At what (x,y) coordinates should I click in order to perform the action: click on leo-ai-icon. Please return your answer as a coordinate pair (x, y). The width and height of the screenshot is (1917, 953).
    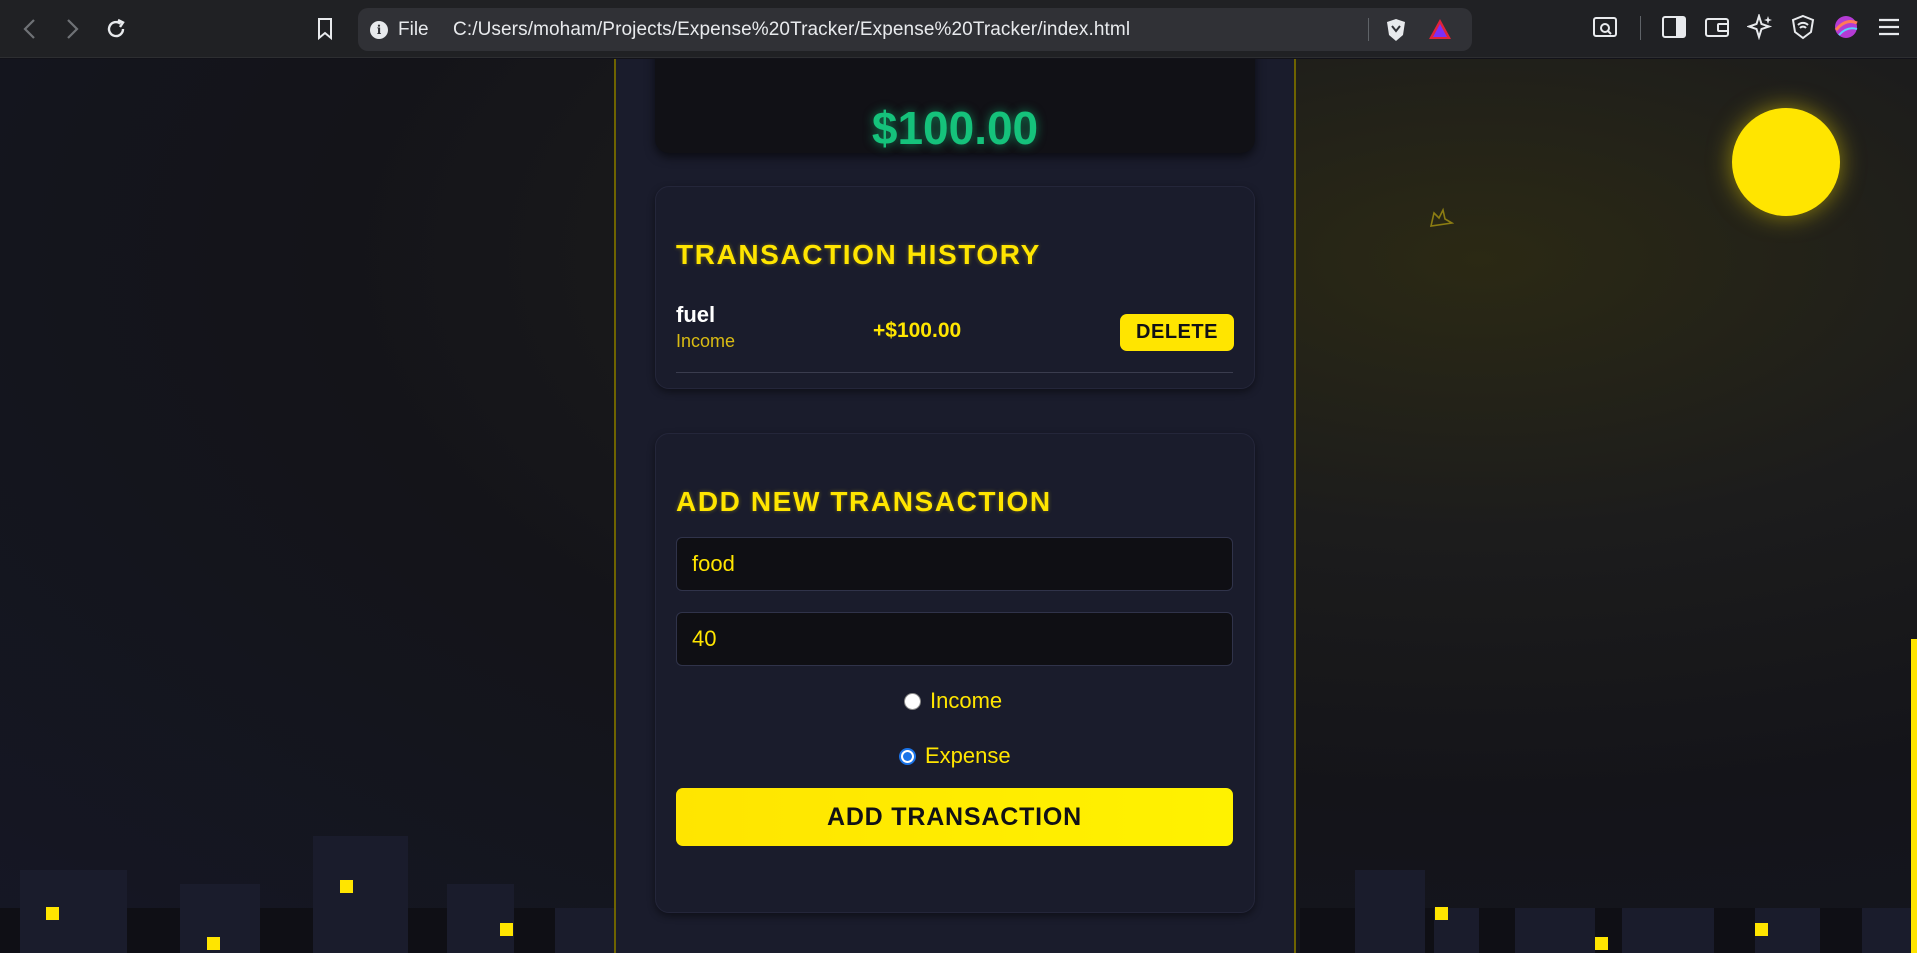
    Looking at the image, I should click on (1759, 28).